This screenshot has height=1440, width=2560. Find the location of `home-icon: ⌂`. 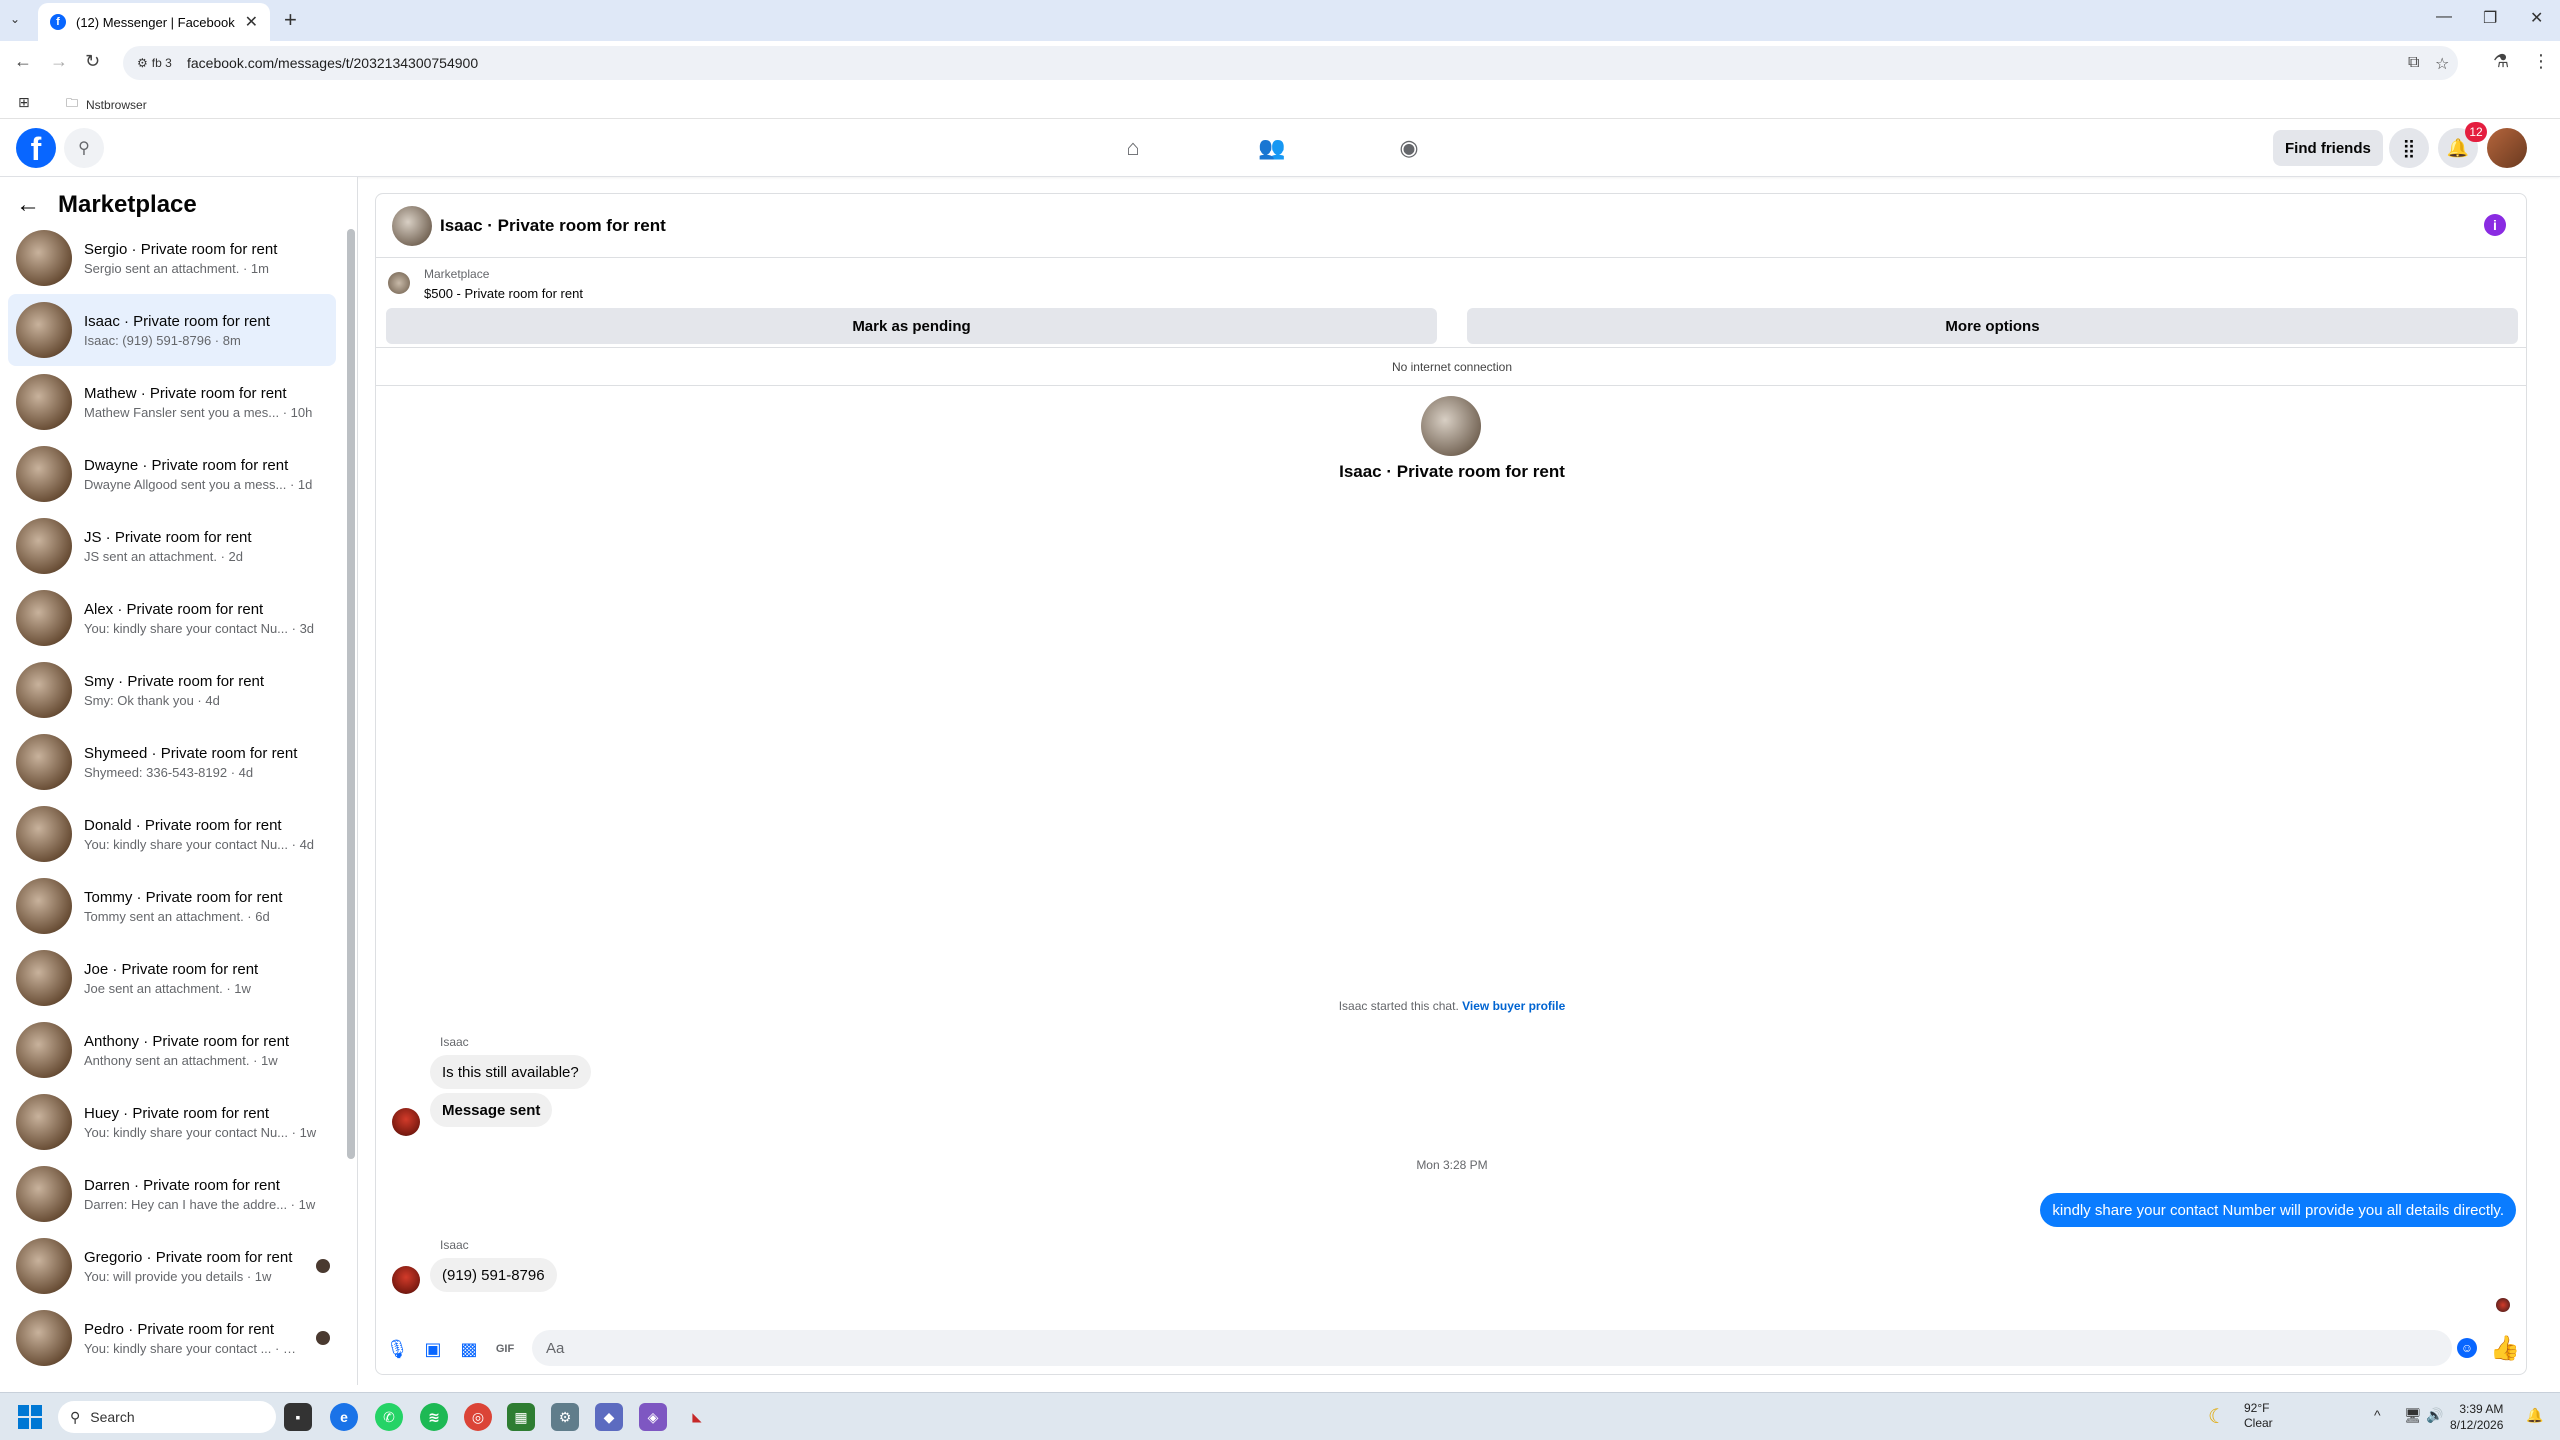

home-icon: ⌂ is located at coordinates (1133, 148).